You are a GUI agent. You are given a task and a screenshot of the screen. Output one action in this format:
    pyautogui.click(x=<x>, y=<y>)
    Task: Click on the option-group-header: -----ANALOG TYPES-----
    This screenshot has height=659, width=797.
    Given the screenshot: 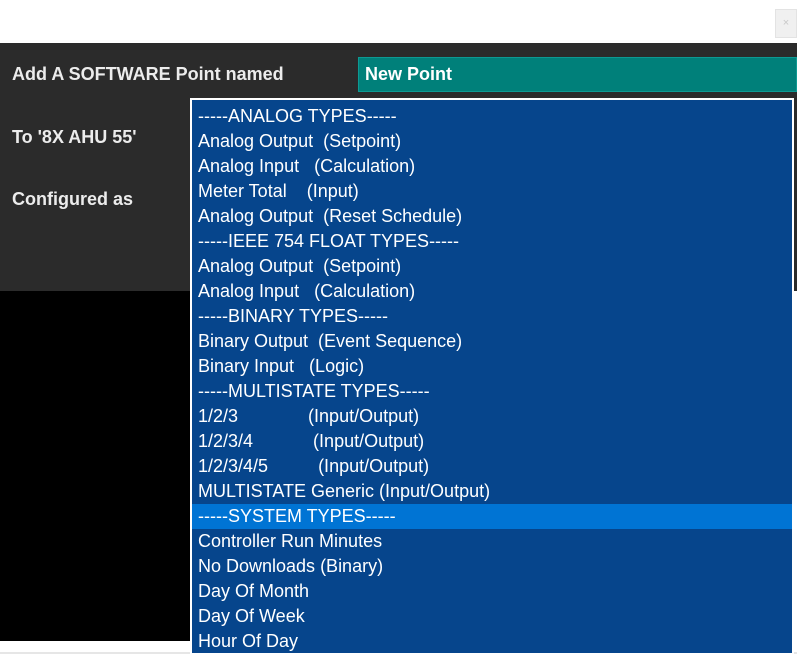 What is the action you would take?
    pyautogui.click(x=492, y=116)
    